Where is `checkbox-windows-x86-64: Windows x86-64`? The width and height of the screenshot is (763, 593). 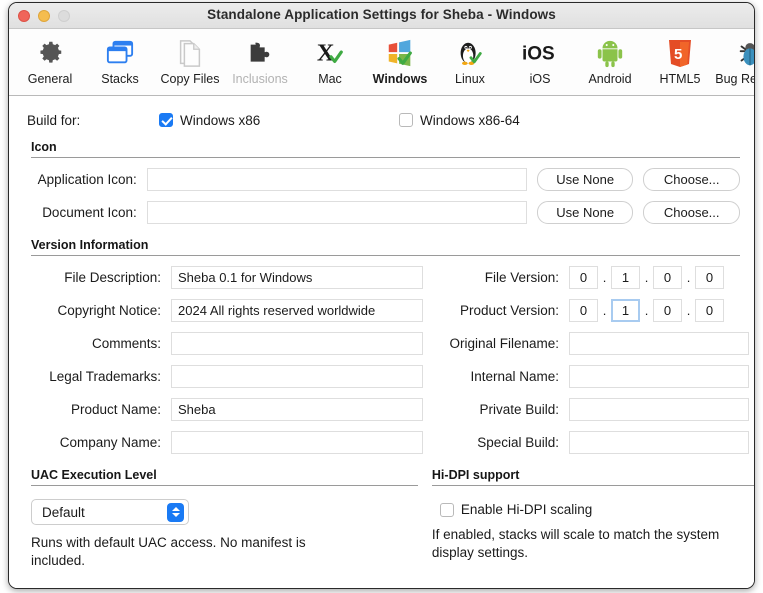
checkbox-windows-x86-64: Windows x86-64 is located at coordinates (459, 120).